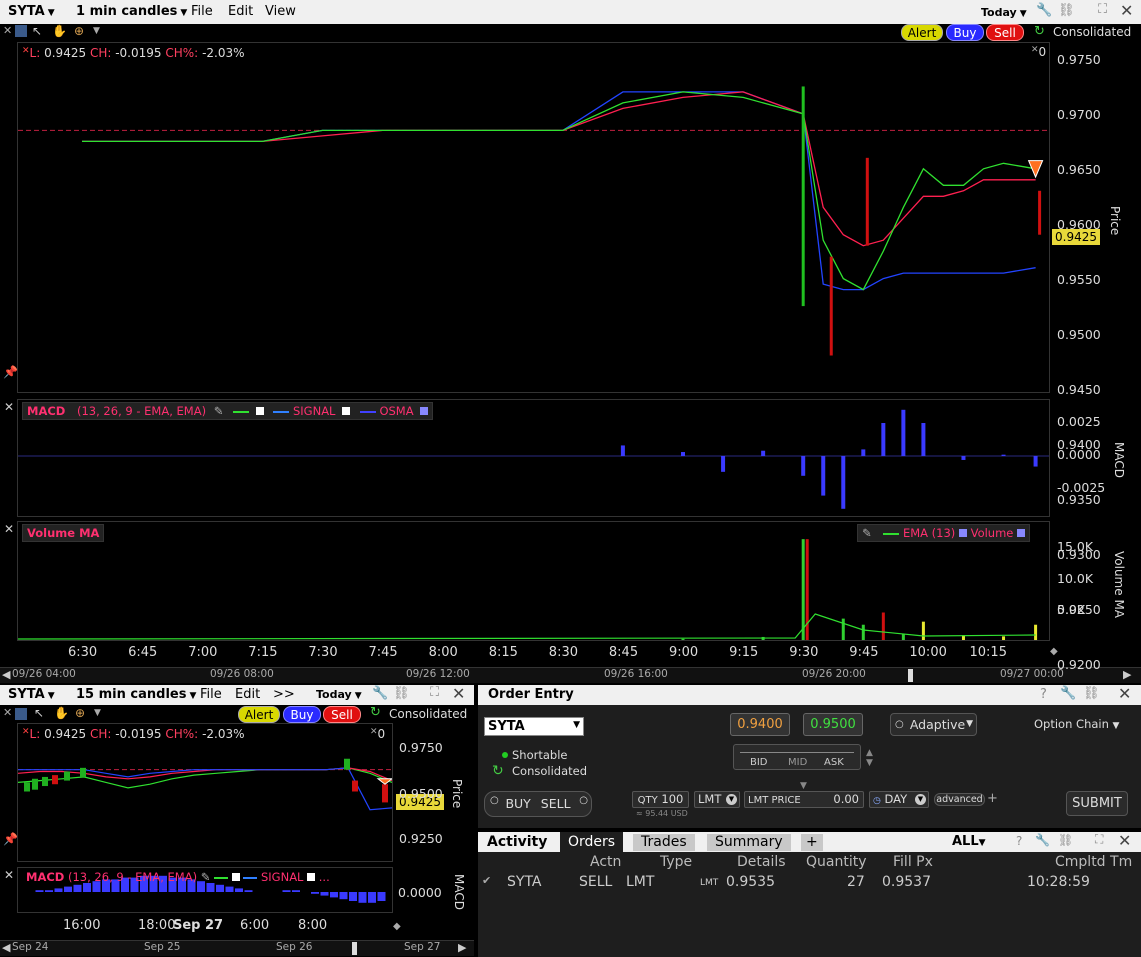 Image resolution: width=1141 pixels, height=957 pixels. What do you see at coordinates (969, 841) in the screenshot?
I see `filter-dropdown: ALL▼` at bounding box center [969, 841].